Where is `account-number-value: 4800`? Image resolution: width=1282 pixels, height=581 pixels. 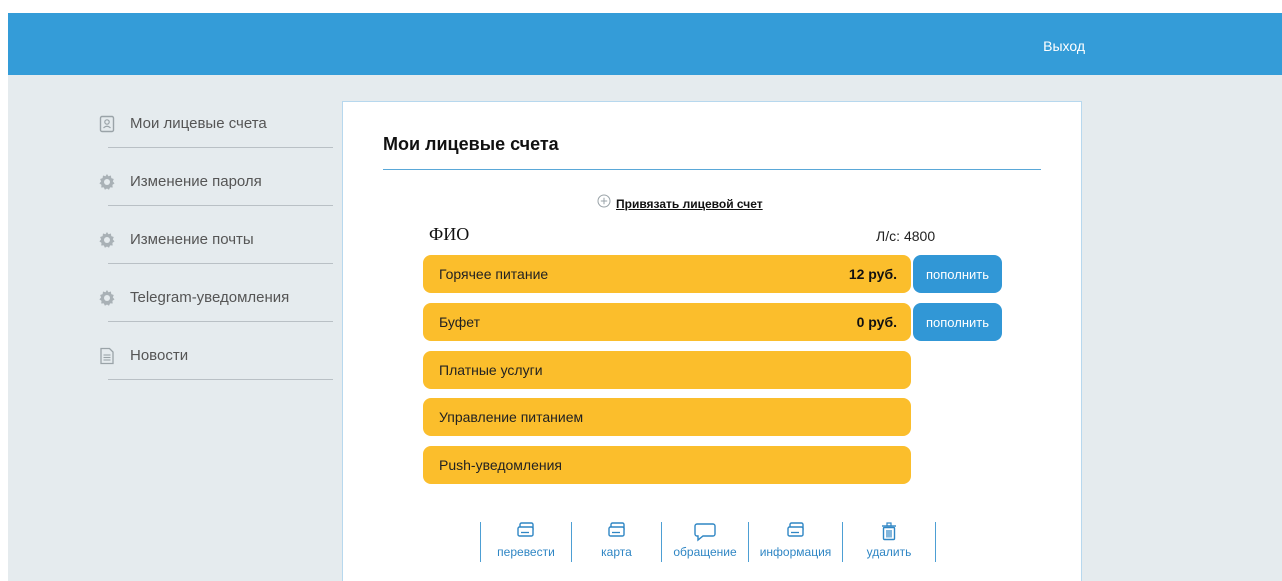 account-number-value: 4800 is located at coordinates (919, 236).